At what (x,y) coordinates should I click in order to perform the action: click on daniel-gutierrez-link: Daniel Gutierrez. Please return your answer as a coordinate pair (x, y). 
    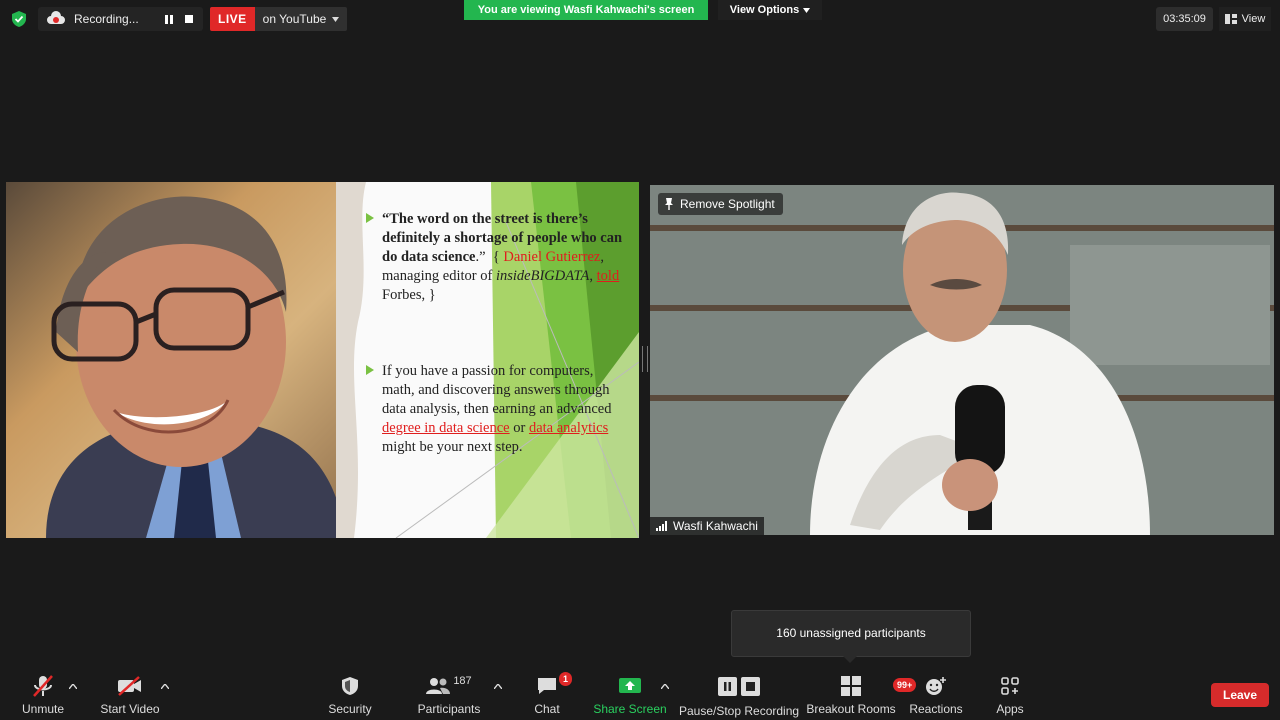
    Looking at the image, I should click on (551, 257).